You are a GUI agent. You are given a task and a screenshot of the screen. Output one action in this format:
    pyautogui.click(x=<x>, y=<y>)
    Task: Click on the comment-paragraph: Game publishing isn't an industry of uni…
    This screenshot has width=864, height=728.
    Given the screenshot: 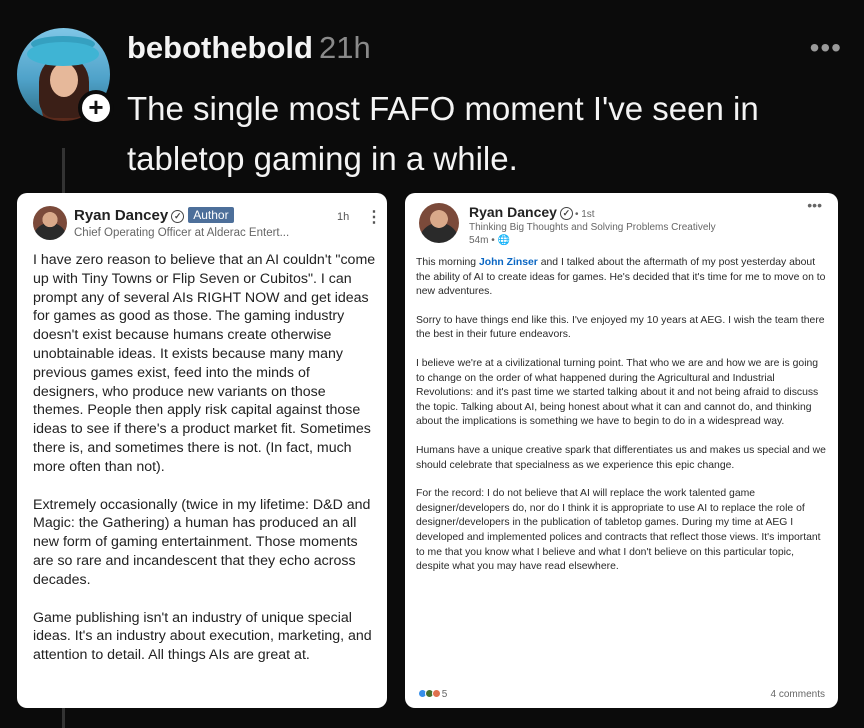 What is the action you would take?
    pyautogui.click(x=202, y=636)
    